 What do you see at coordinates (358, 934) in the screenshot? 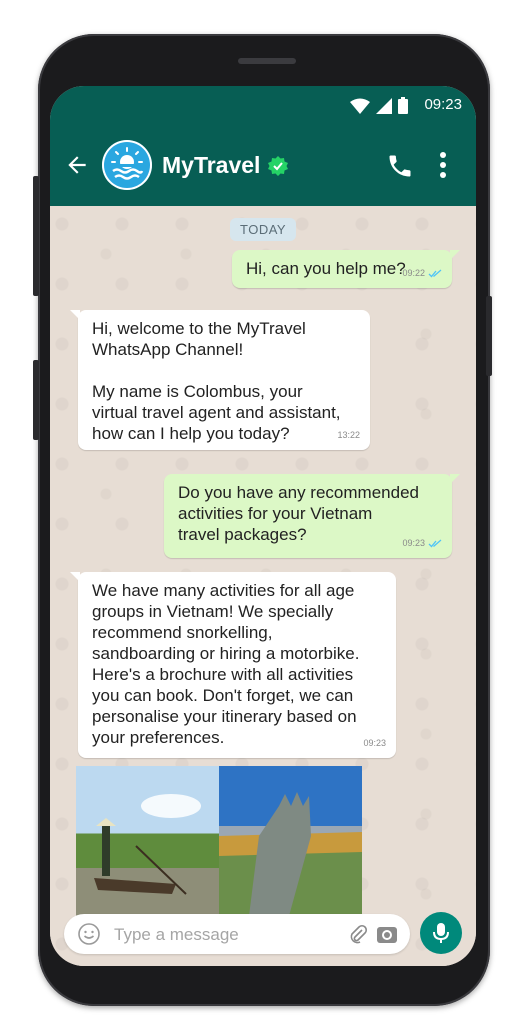
I see `paperclip-icon` at bounding box center [358, 934].